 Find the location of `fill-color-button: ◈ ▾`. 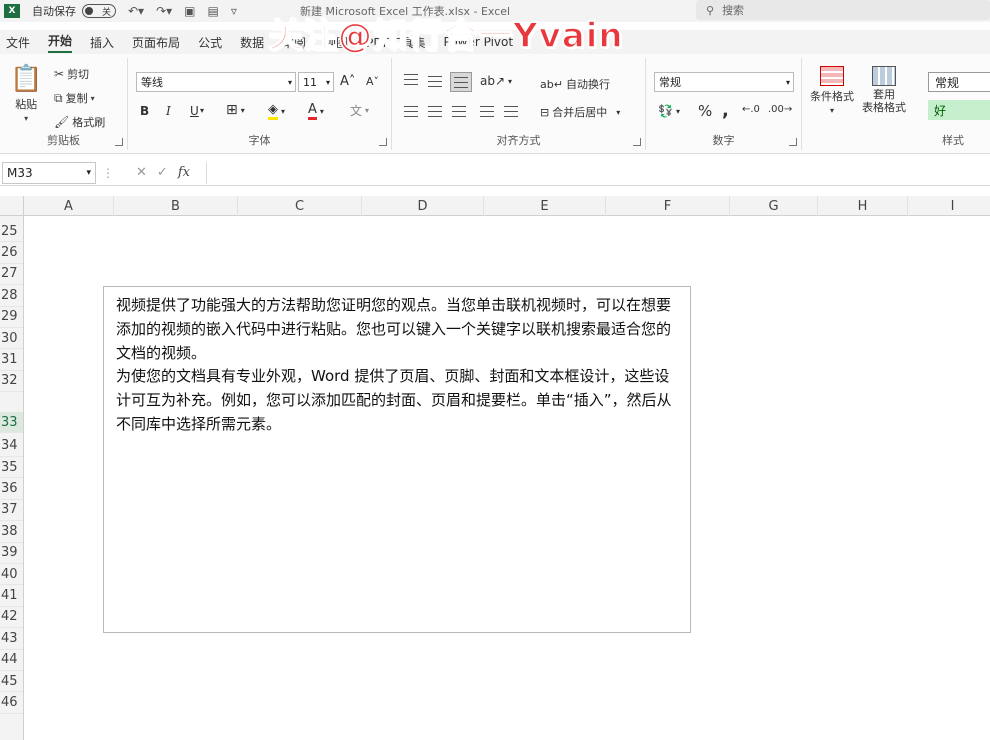

fill-color-button: ◈ ▾ is located at coordinates (276, 111).